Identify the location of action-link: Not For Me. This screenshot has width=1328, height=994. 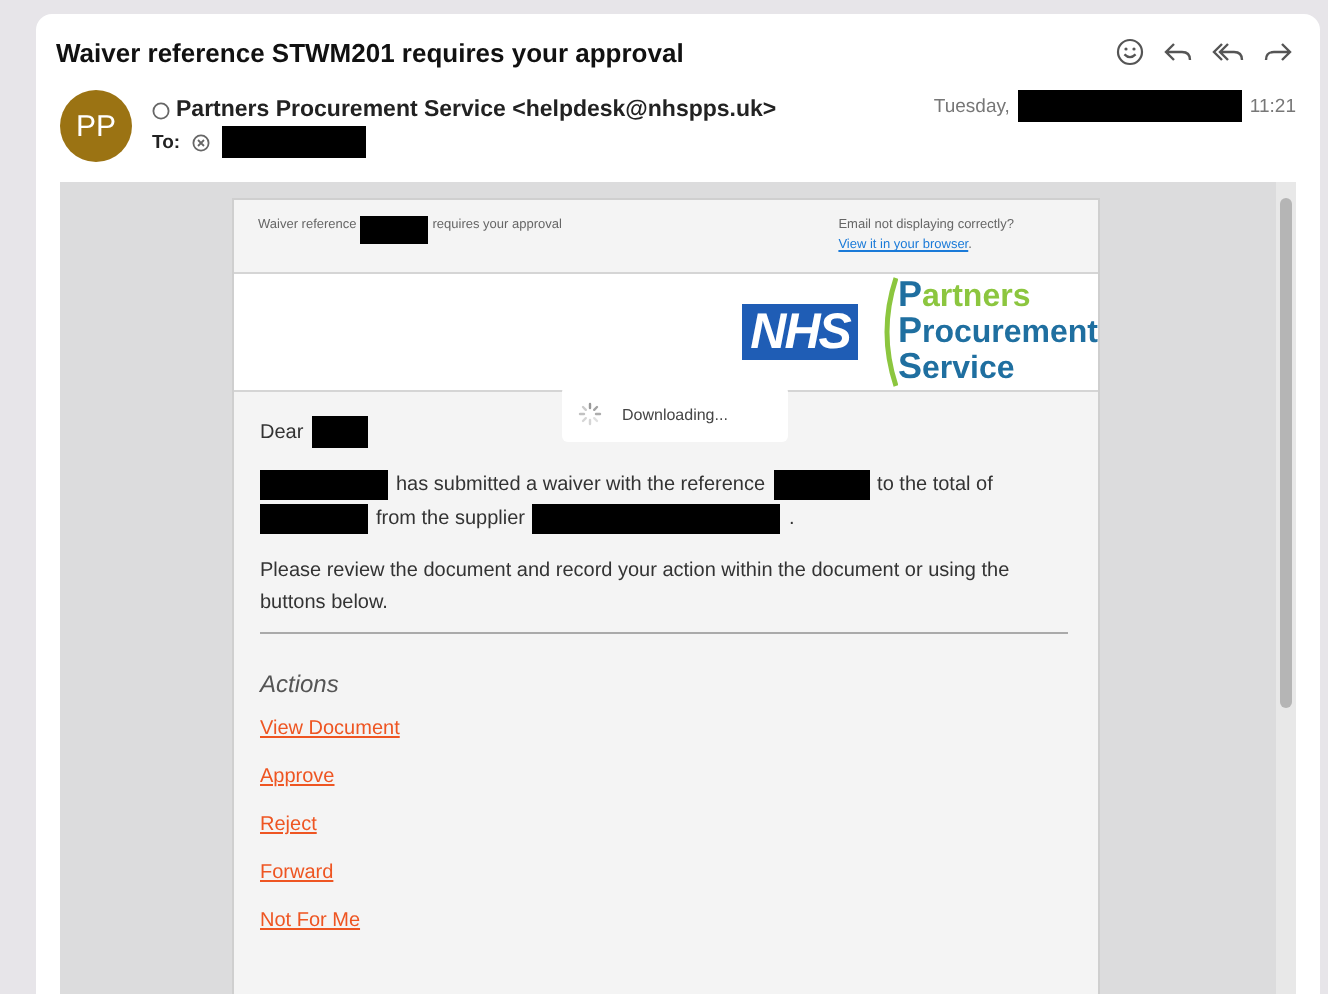
(310, 921).